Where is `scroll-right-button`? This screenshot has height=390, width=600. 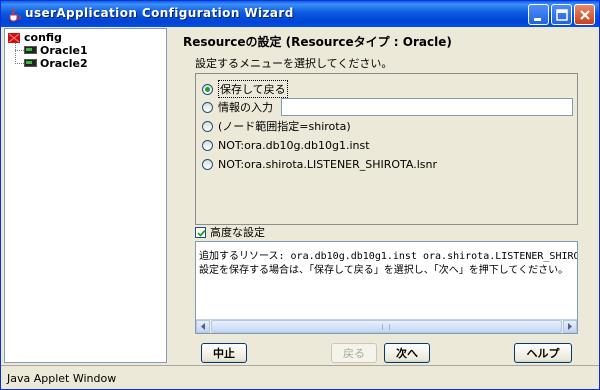 scroll-right-button is located at coordinates (570, 326).